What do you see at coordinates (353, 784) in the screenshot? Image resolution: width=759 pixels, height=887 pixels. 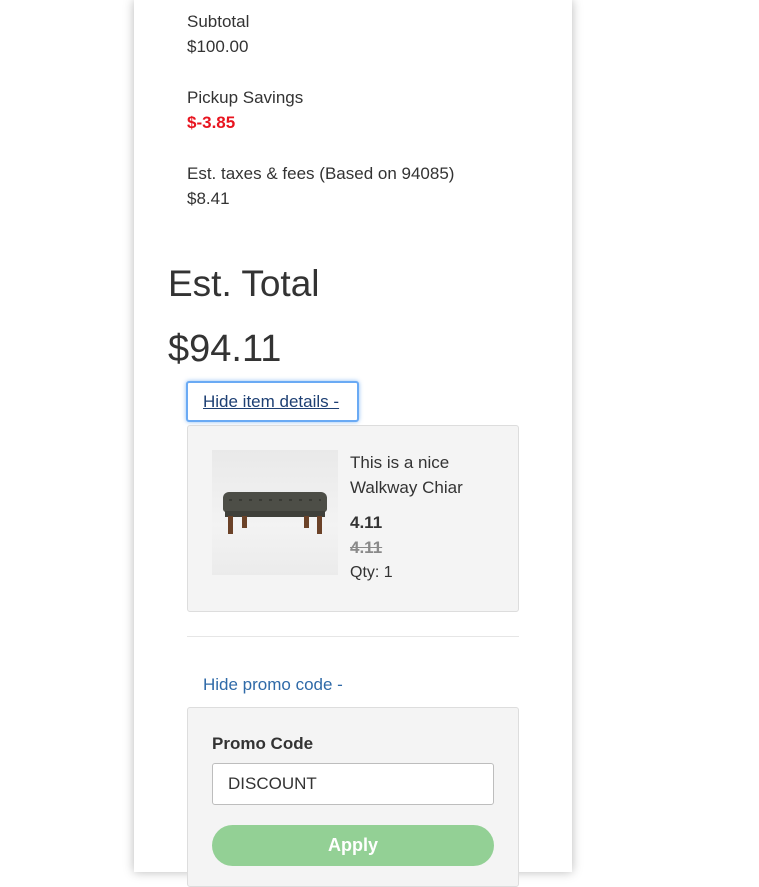 I see `promo-code-input` at bounding box center [353, 784].